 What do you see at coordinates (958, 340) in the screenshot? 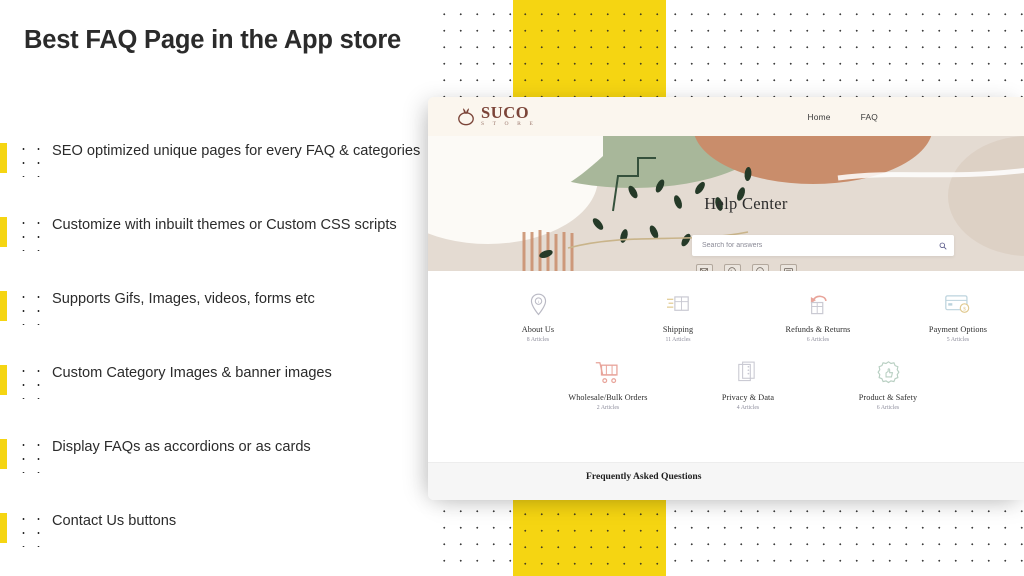
I see `category-count: 5 Articles` at bounding box center [958, 340].